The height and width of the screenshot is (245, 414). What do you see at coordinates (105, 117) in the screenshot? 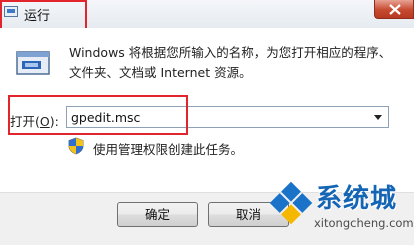
I see `open-input: gpedit.msc` at bounding box center [105, 117].